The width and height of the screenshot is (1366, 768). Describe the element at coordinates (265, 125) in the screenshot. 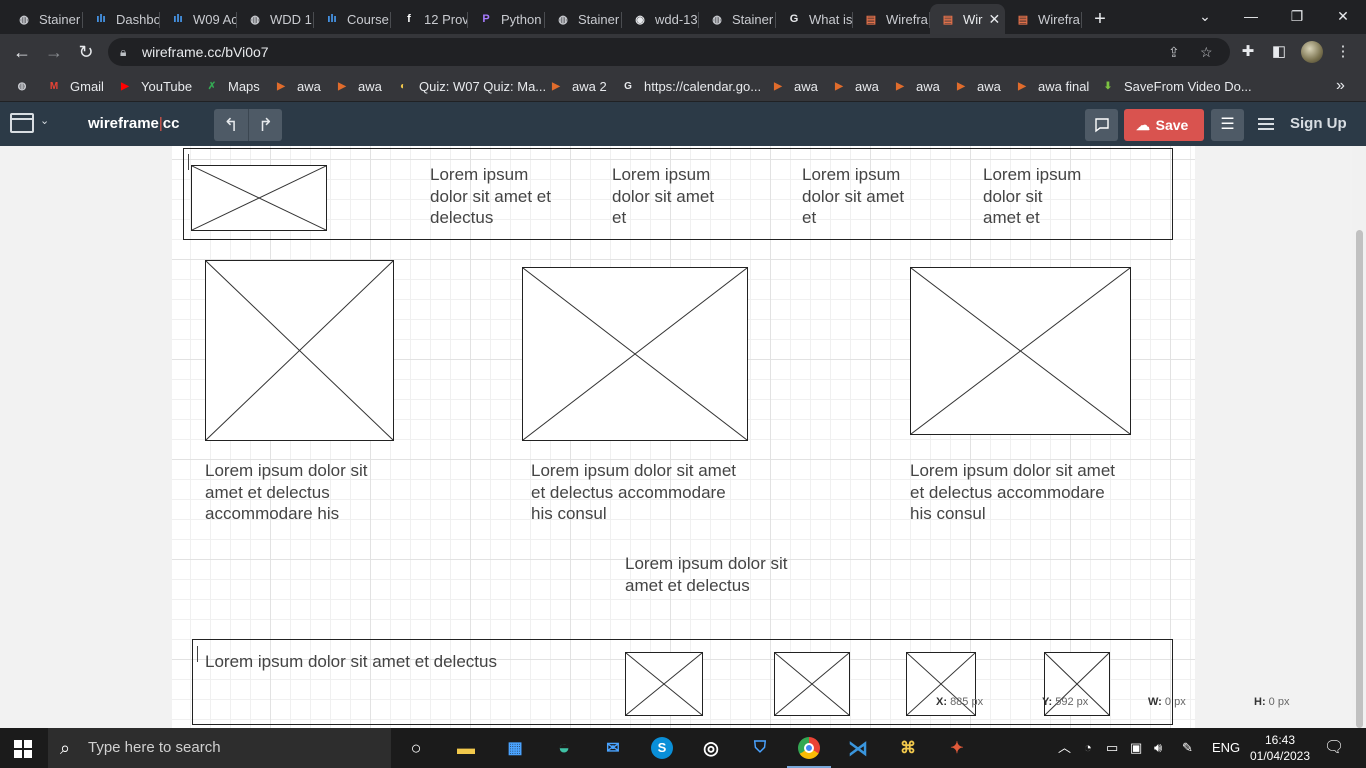

I see `redo-button: ↱` at that location.